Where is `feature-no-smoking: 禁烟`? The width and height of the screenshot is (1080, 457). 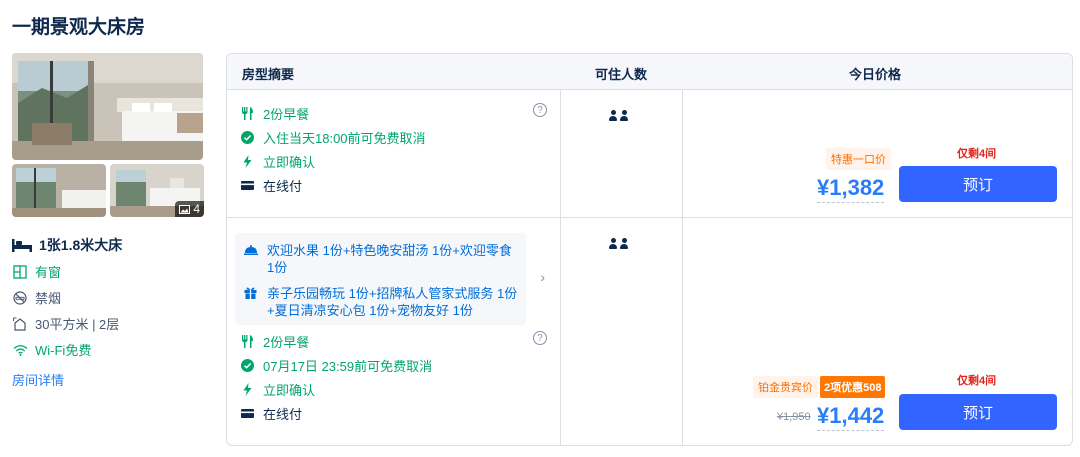 feature-no-smoking: 禁烟 is located at coordinates (108, 297).